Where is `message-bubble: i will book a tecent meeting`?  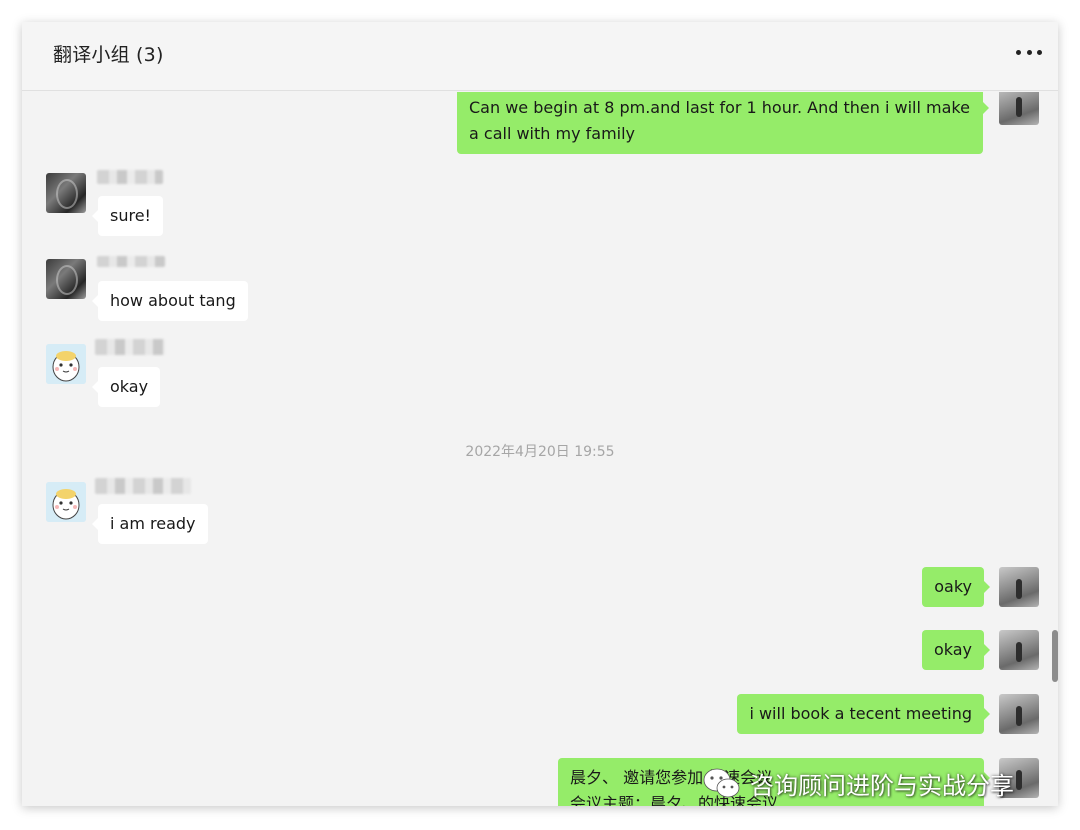
message-bubble: i will book a tecent meeting is located at coordinates (863, 714).